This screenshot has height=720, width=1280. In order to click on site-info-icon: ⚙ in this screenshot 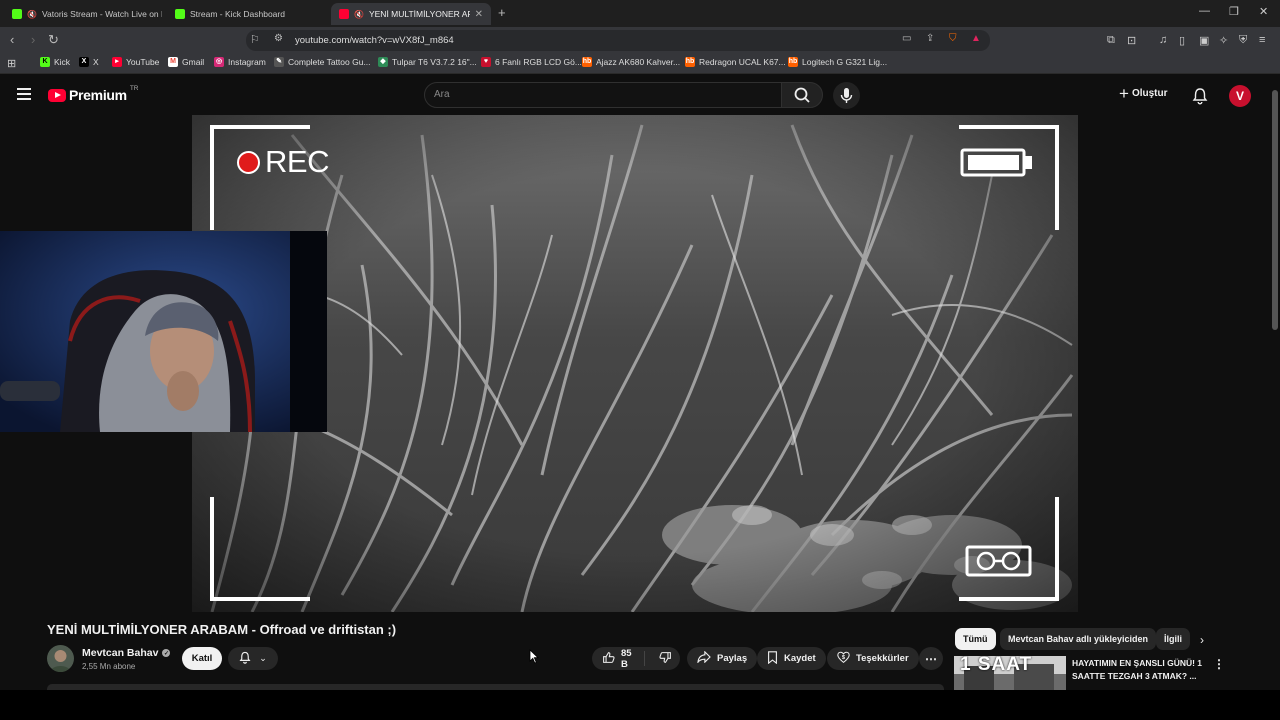, I will do `click(278, 38)`.